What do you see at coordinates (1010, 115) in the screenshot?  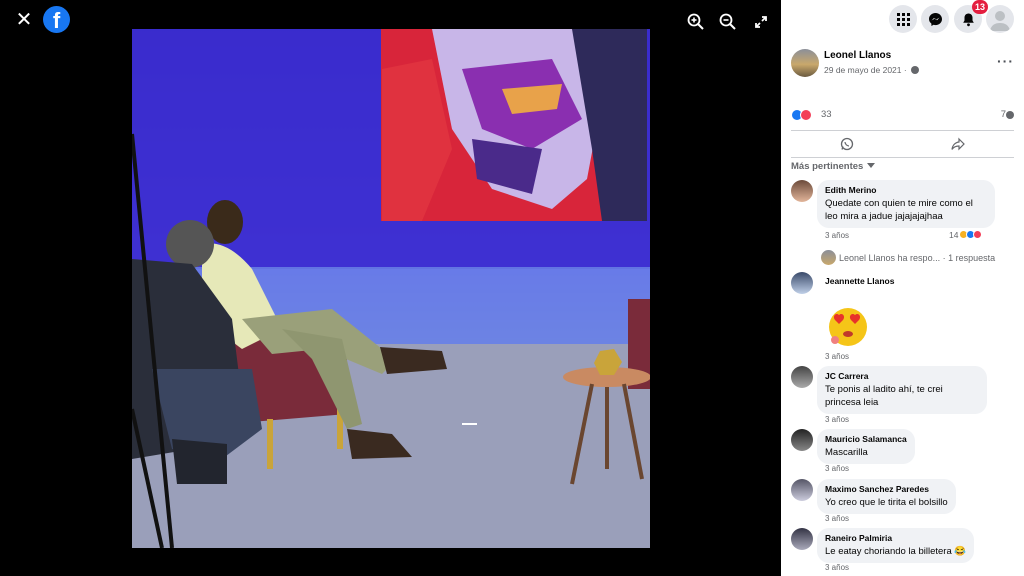 I see `comment-bubble-icon` at bounding box center [1010, 115].